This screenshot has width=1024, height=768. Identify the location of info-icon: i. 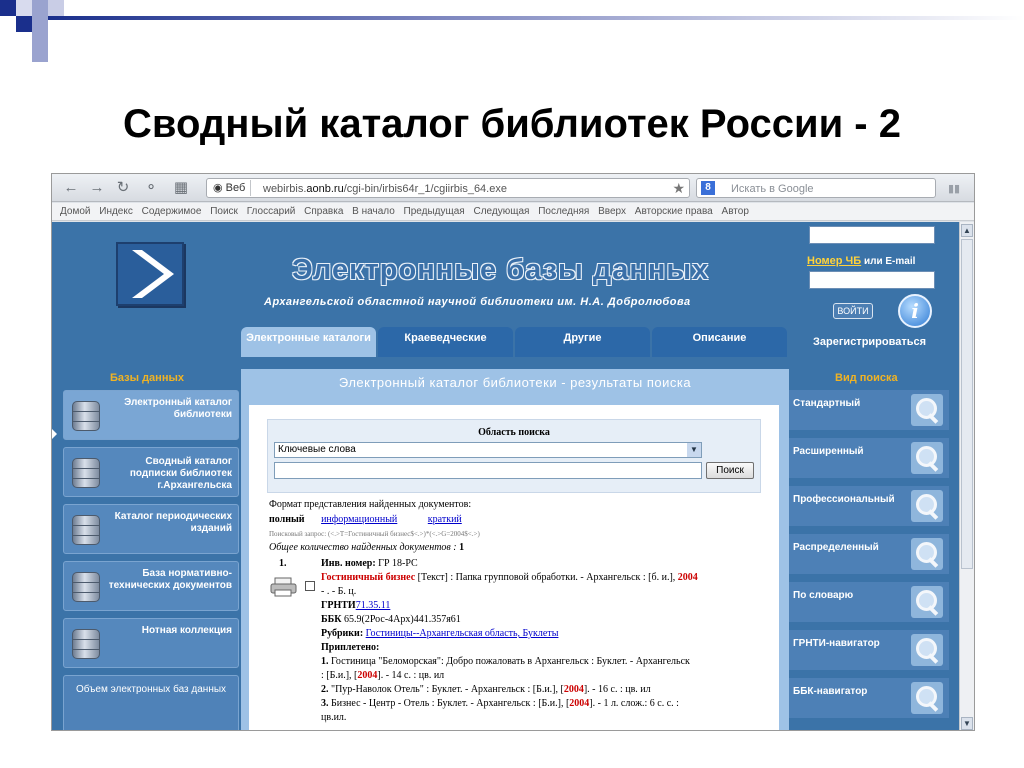
(915, 311).